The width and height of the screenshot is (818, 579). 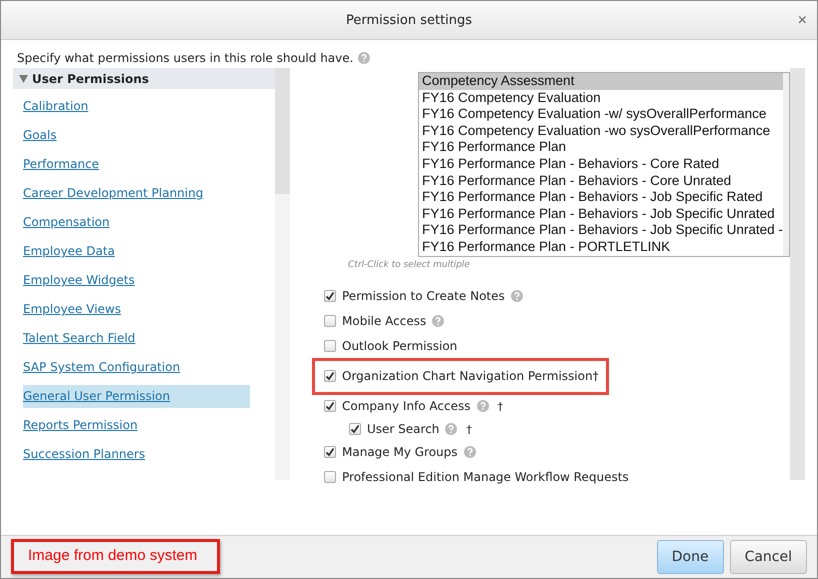 What do you see at coordinates (136, 135) in the screenshot?
I see `sidebar-link: Goals` at bounding box center [136, 135].